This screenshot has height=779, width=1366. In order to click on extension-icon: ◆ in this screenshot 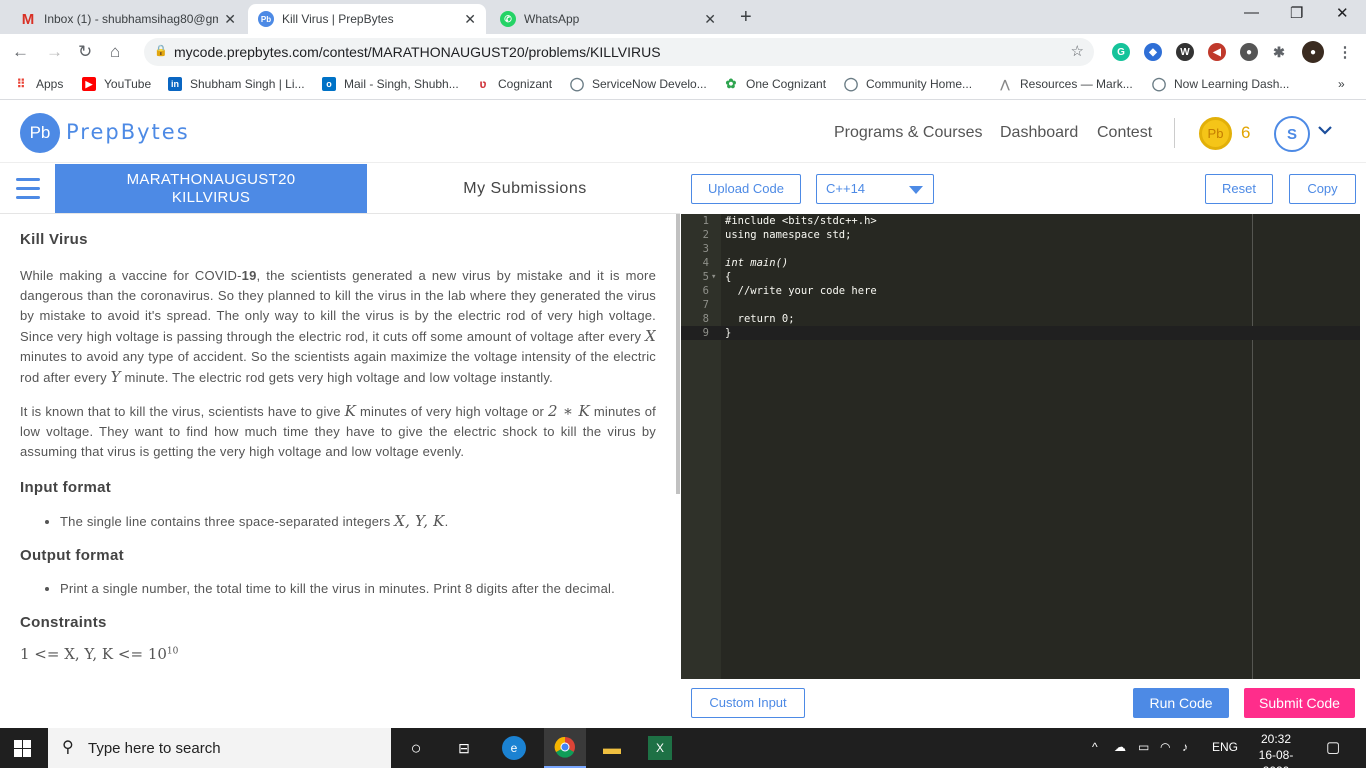, I will do `click(1153, 52)`.